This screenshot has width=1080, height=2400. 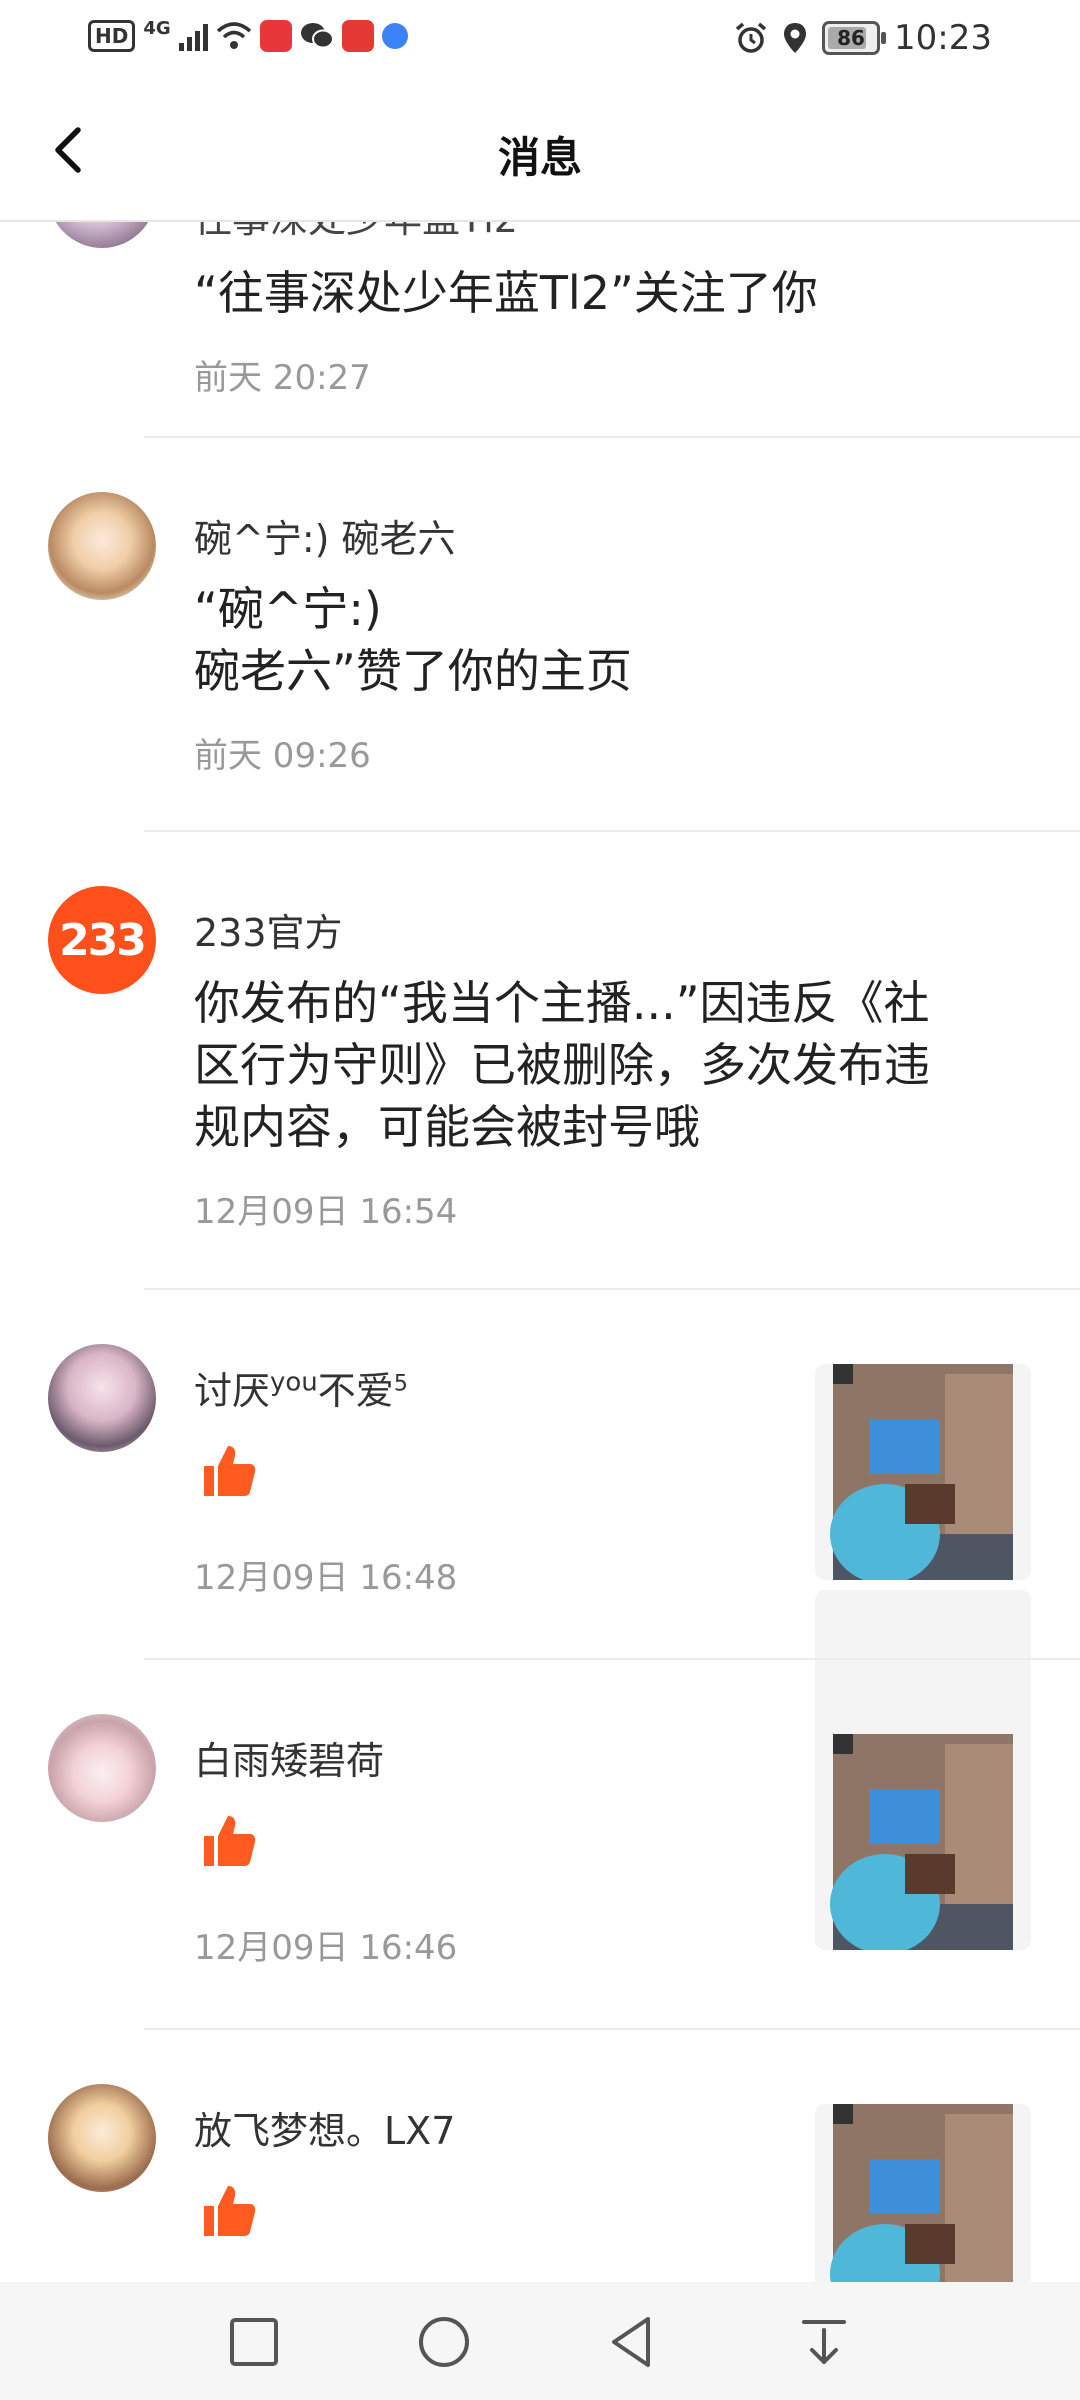 I want to click on message-time: 12月09日 16:46, so click(x=326, y=1948).